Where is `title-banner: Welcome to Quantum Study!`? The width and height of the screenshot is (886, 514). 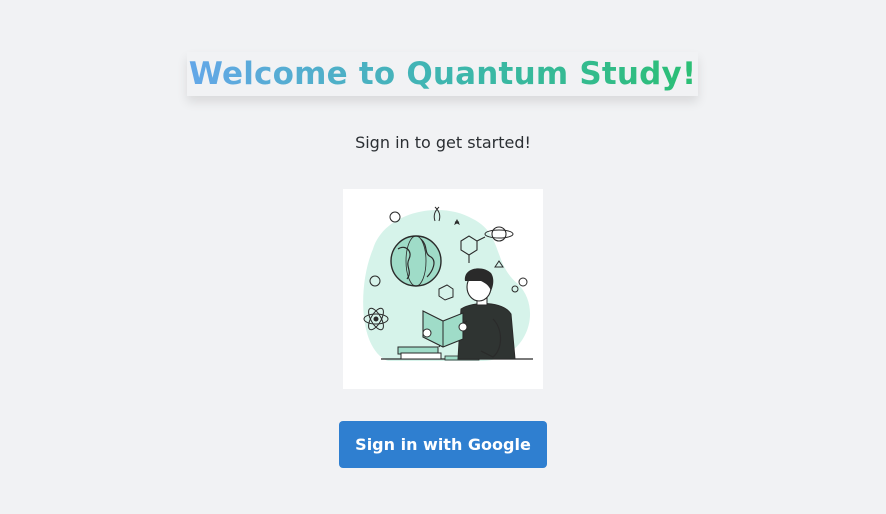 title-banner: Welcome to Quantum Study! is located at coordinates (442, 74).